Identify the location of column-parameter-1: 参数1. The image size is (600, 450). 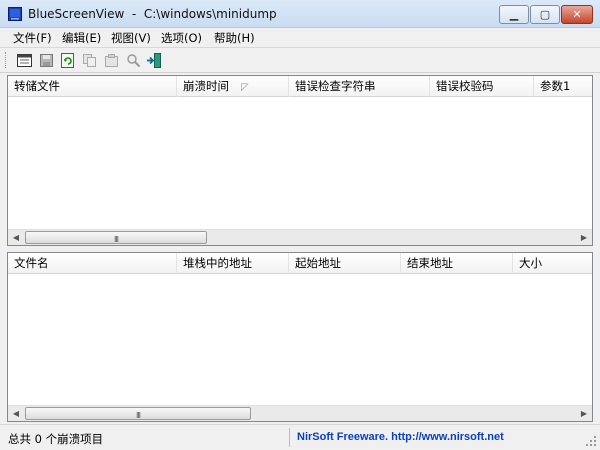
(563, 86).